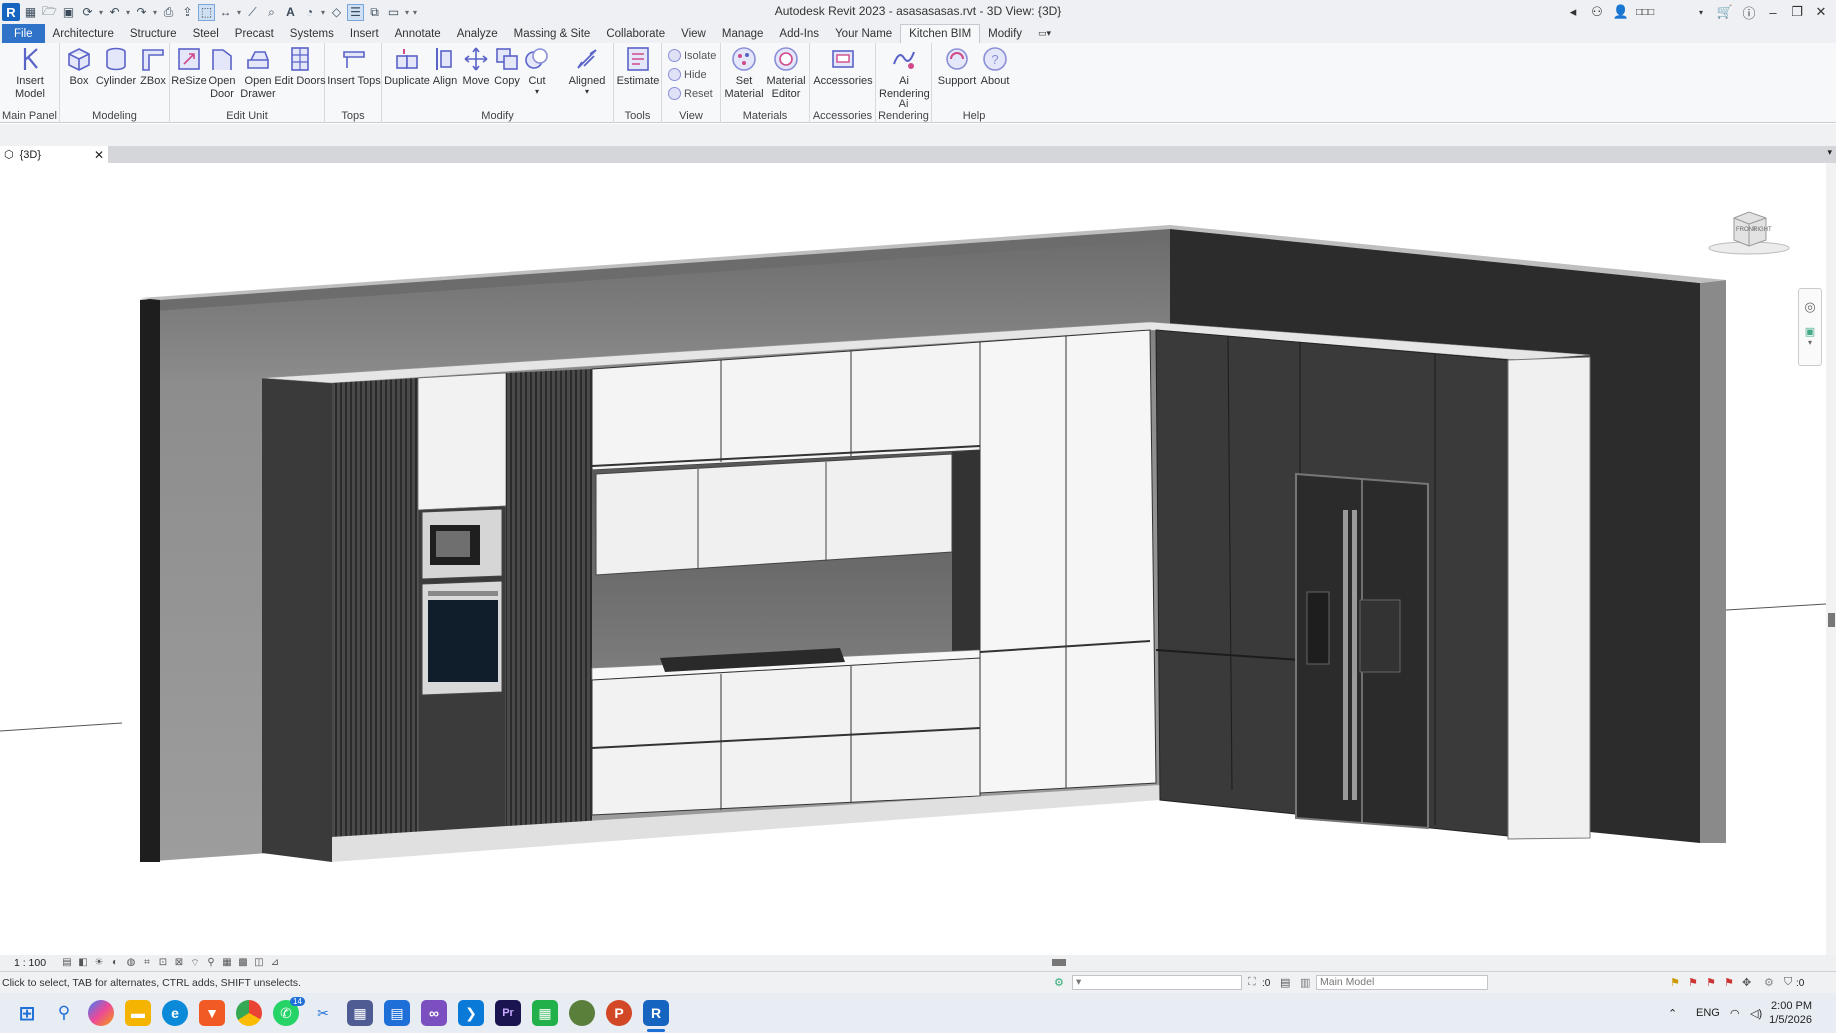 This screenshot has height=1033, width=1836. Describe the element at coordinates (545, 1013) in the screenshot. I see `sheets-icon: ▦` at that location.